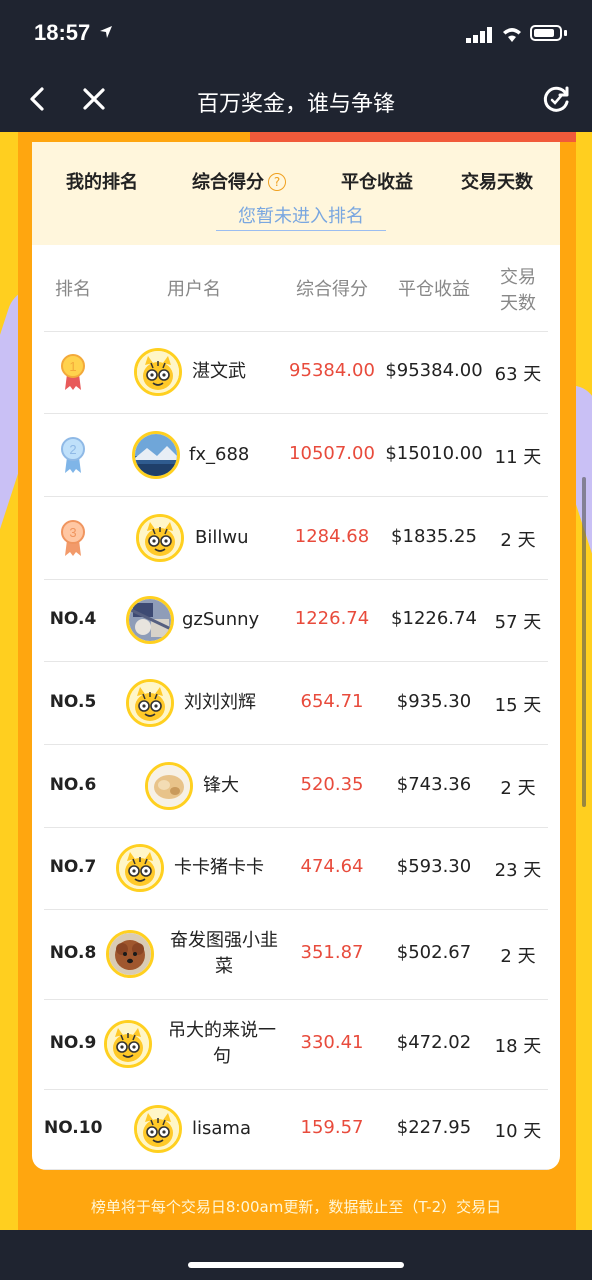 This screenshot has height=1280, width=592. What do you see at coordinates (221, 1129) in the screenshot?
I see `username: lisama` at bounding box center [221, 1129].